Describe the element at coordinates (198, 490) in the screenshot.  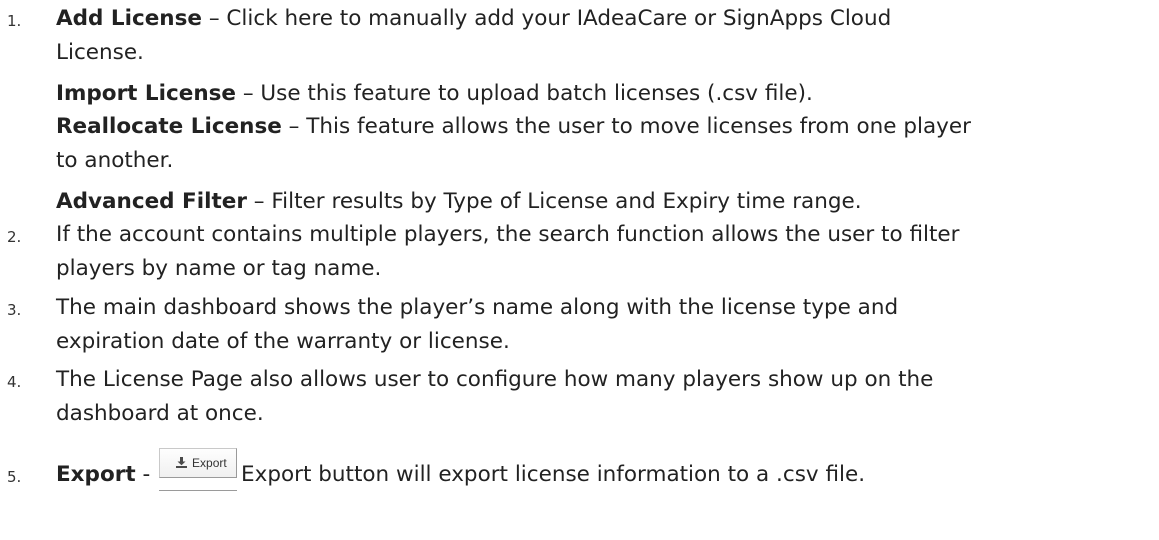
I see `export-button-underline` at that location.